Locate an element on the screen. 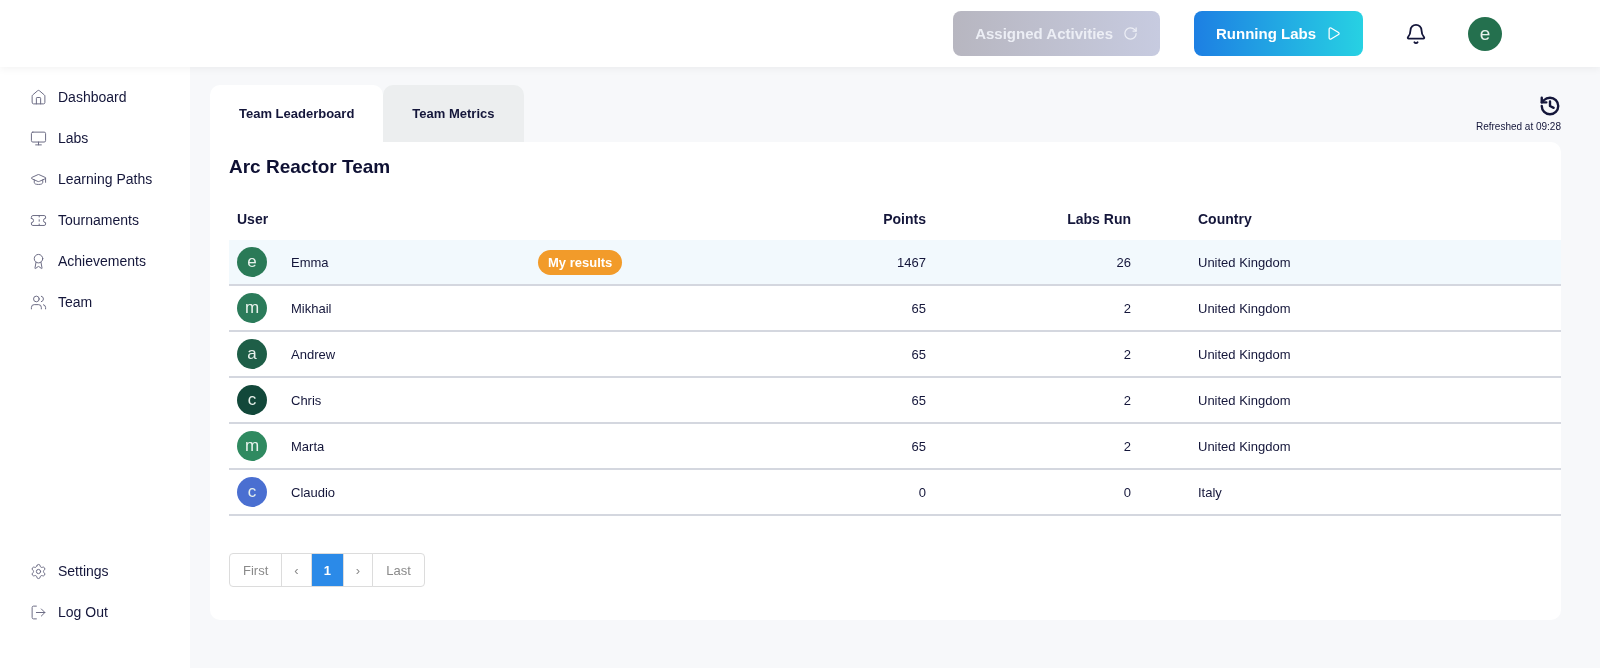 Image resolution: width=1600 pixels, height=668 pixels. column-header: User is located at coordinates (253, 219).